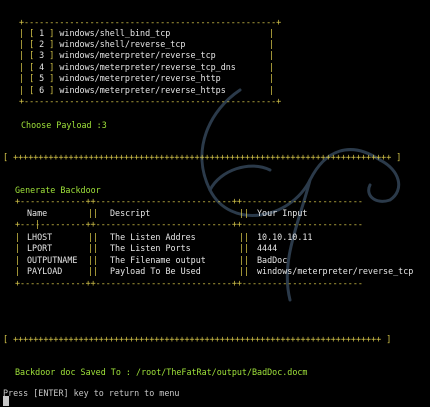  Describe the element at coordinates (153, 237) in the screenshot. I see `cell-descript: The Listen Addres` at that location.